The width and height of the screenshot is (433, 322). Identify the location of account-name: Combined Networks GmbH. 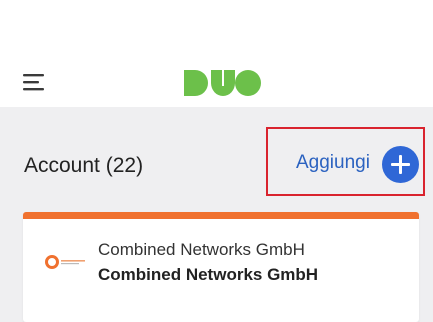
(208, 274).